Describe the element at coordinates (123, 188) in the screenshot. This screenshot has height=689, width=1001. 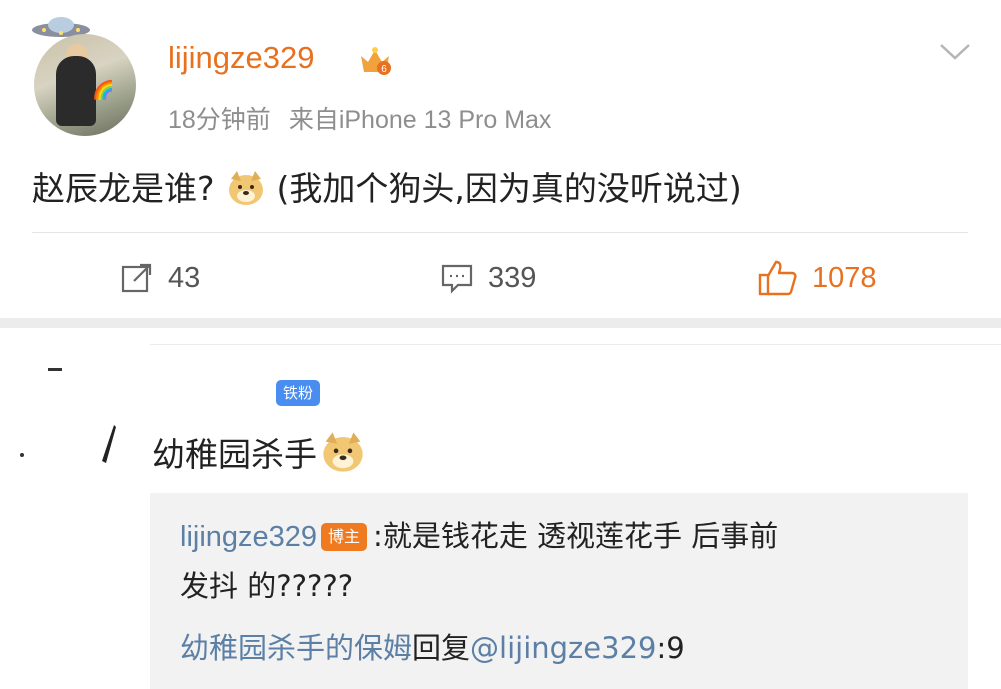
I see `post-text-question: 赵辰龙是谁?` at that location.